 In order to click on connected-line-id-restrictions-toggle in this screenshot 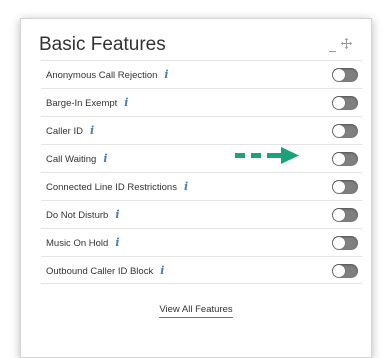, I will do `click(345, 187)`.